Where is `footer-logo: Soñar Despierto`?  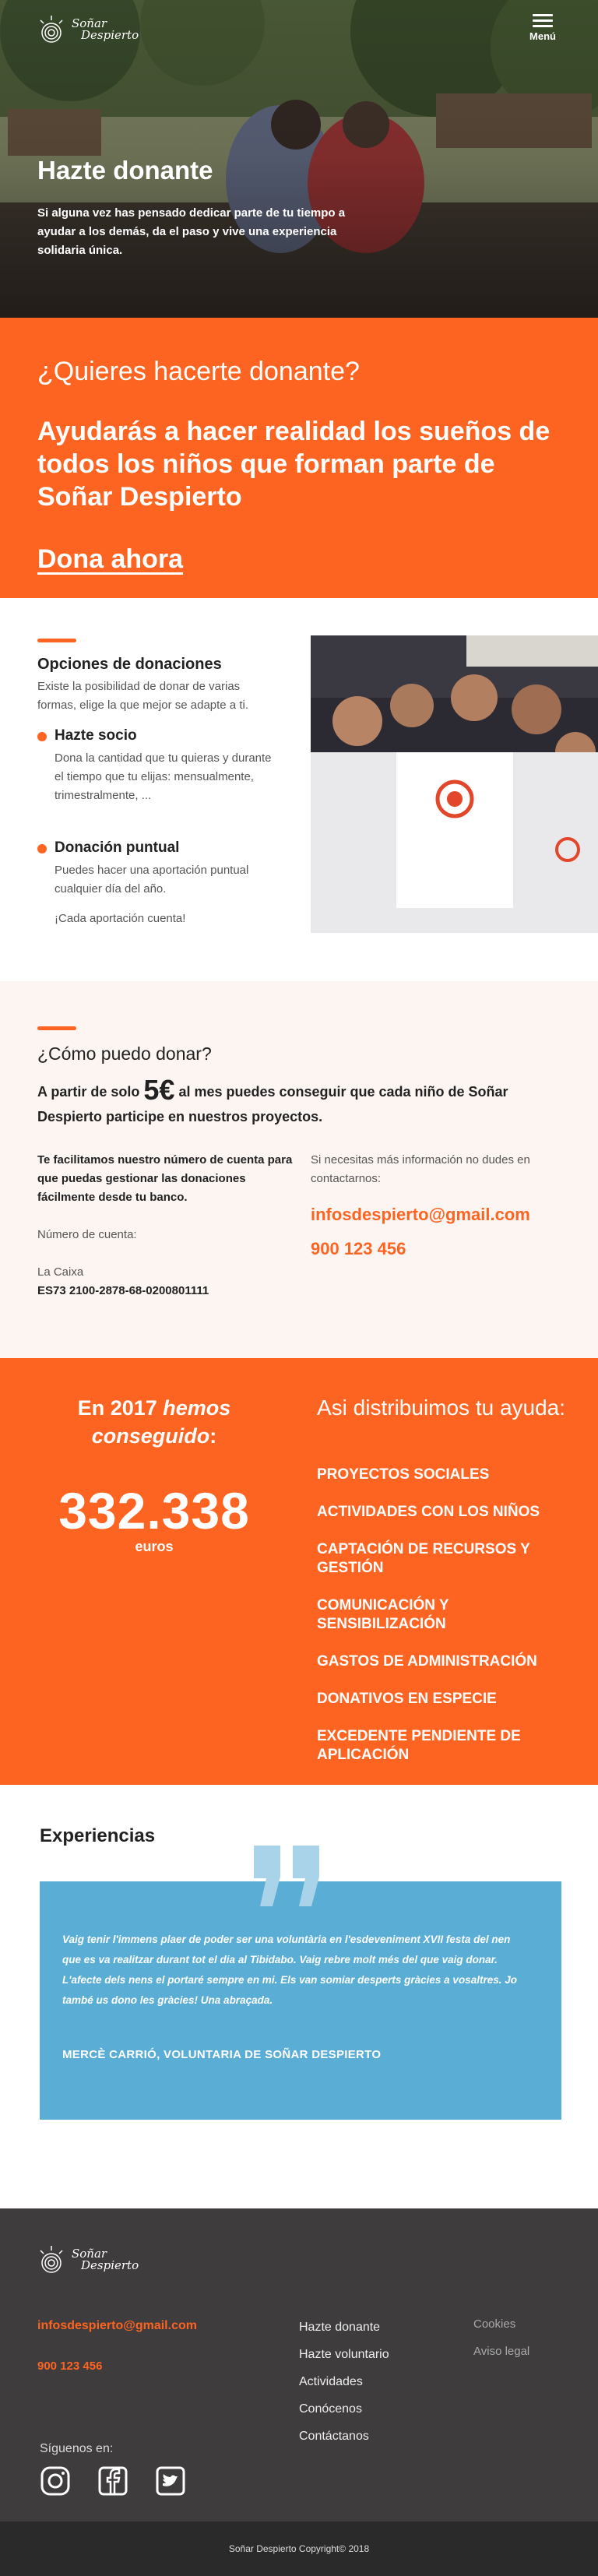
footer-logo: Soñar Despierto is located at coordinates (87, 2259).